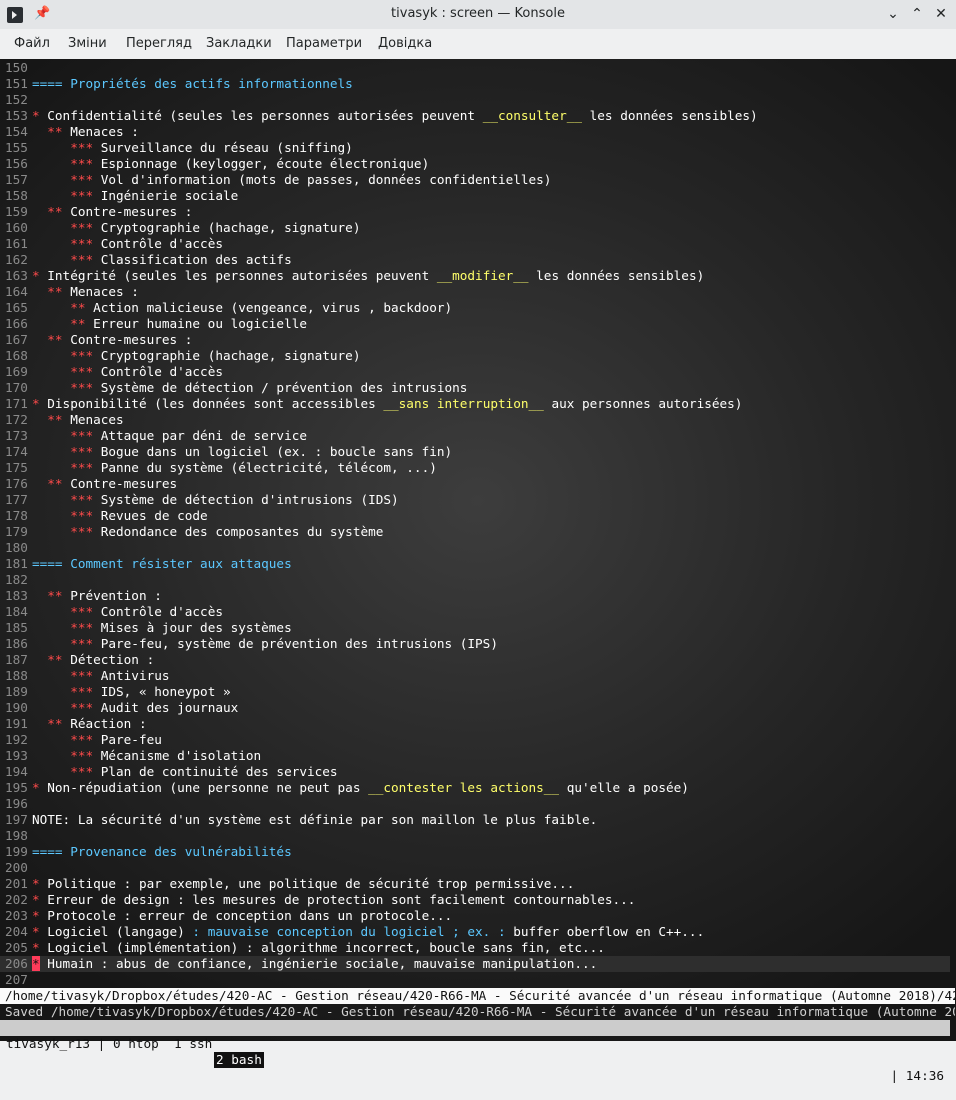 This screenshot has height=1100, width=956. What do you see at coordinates (16, 483) in the screenshot?
I see `line-number: 176` at bounding box center [16, 483].